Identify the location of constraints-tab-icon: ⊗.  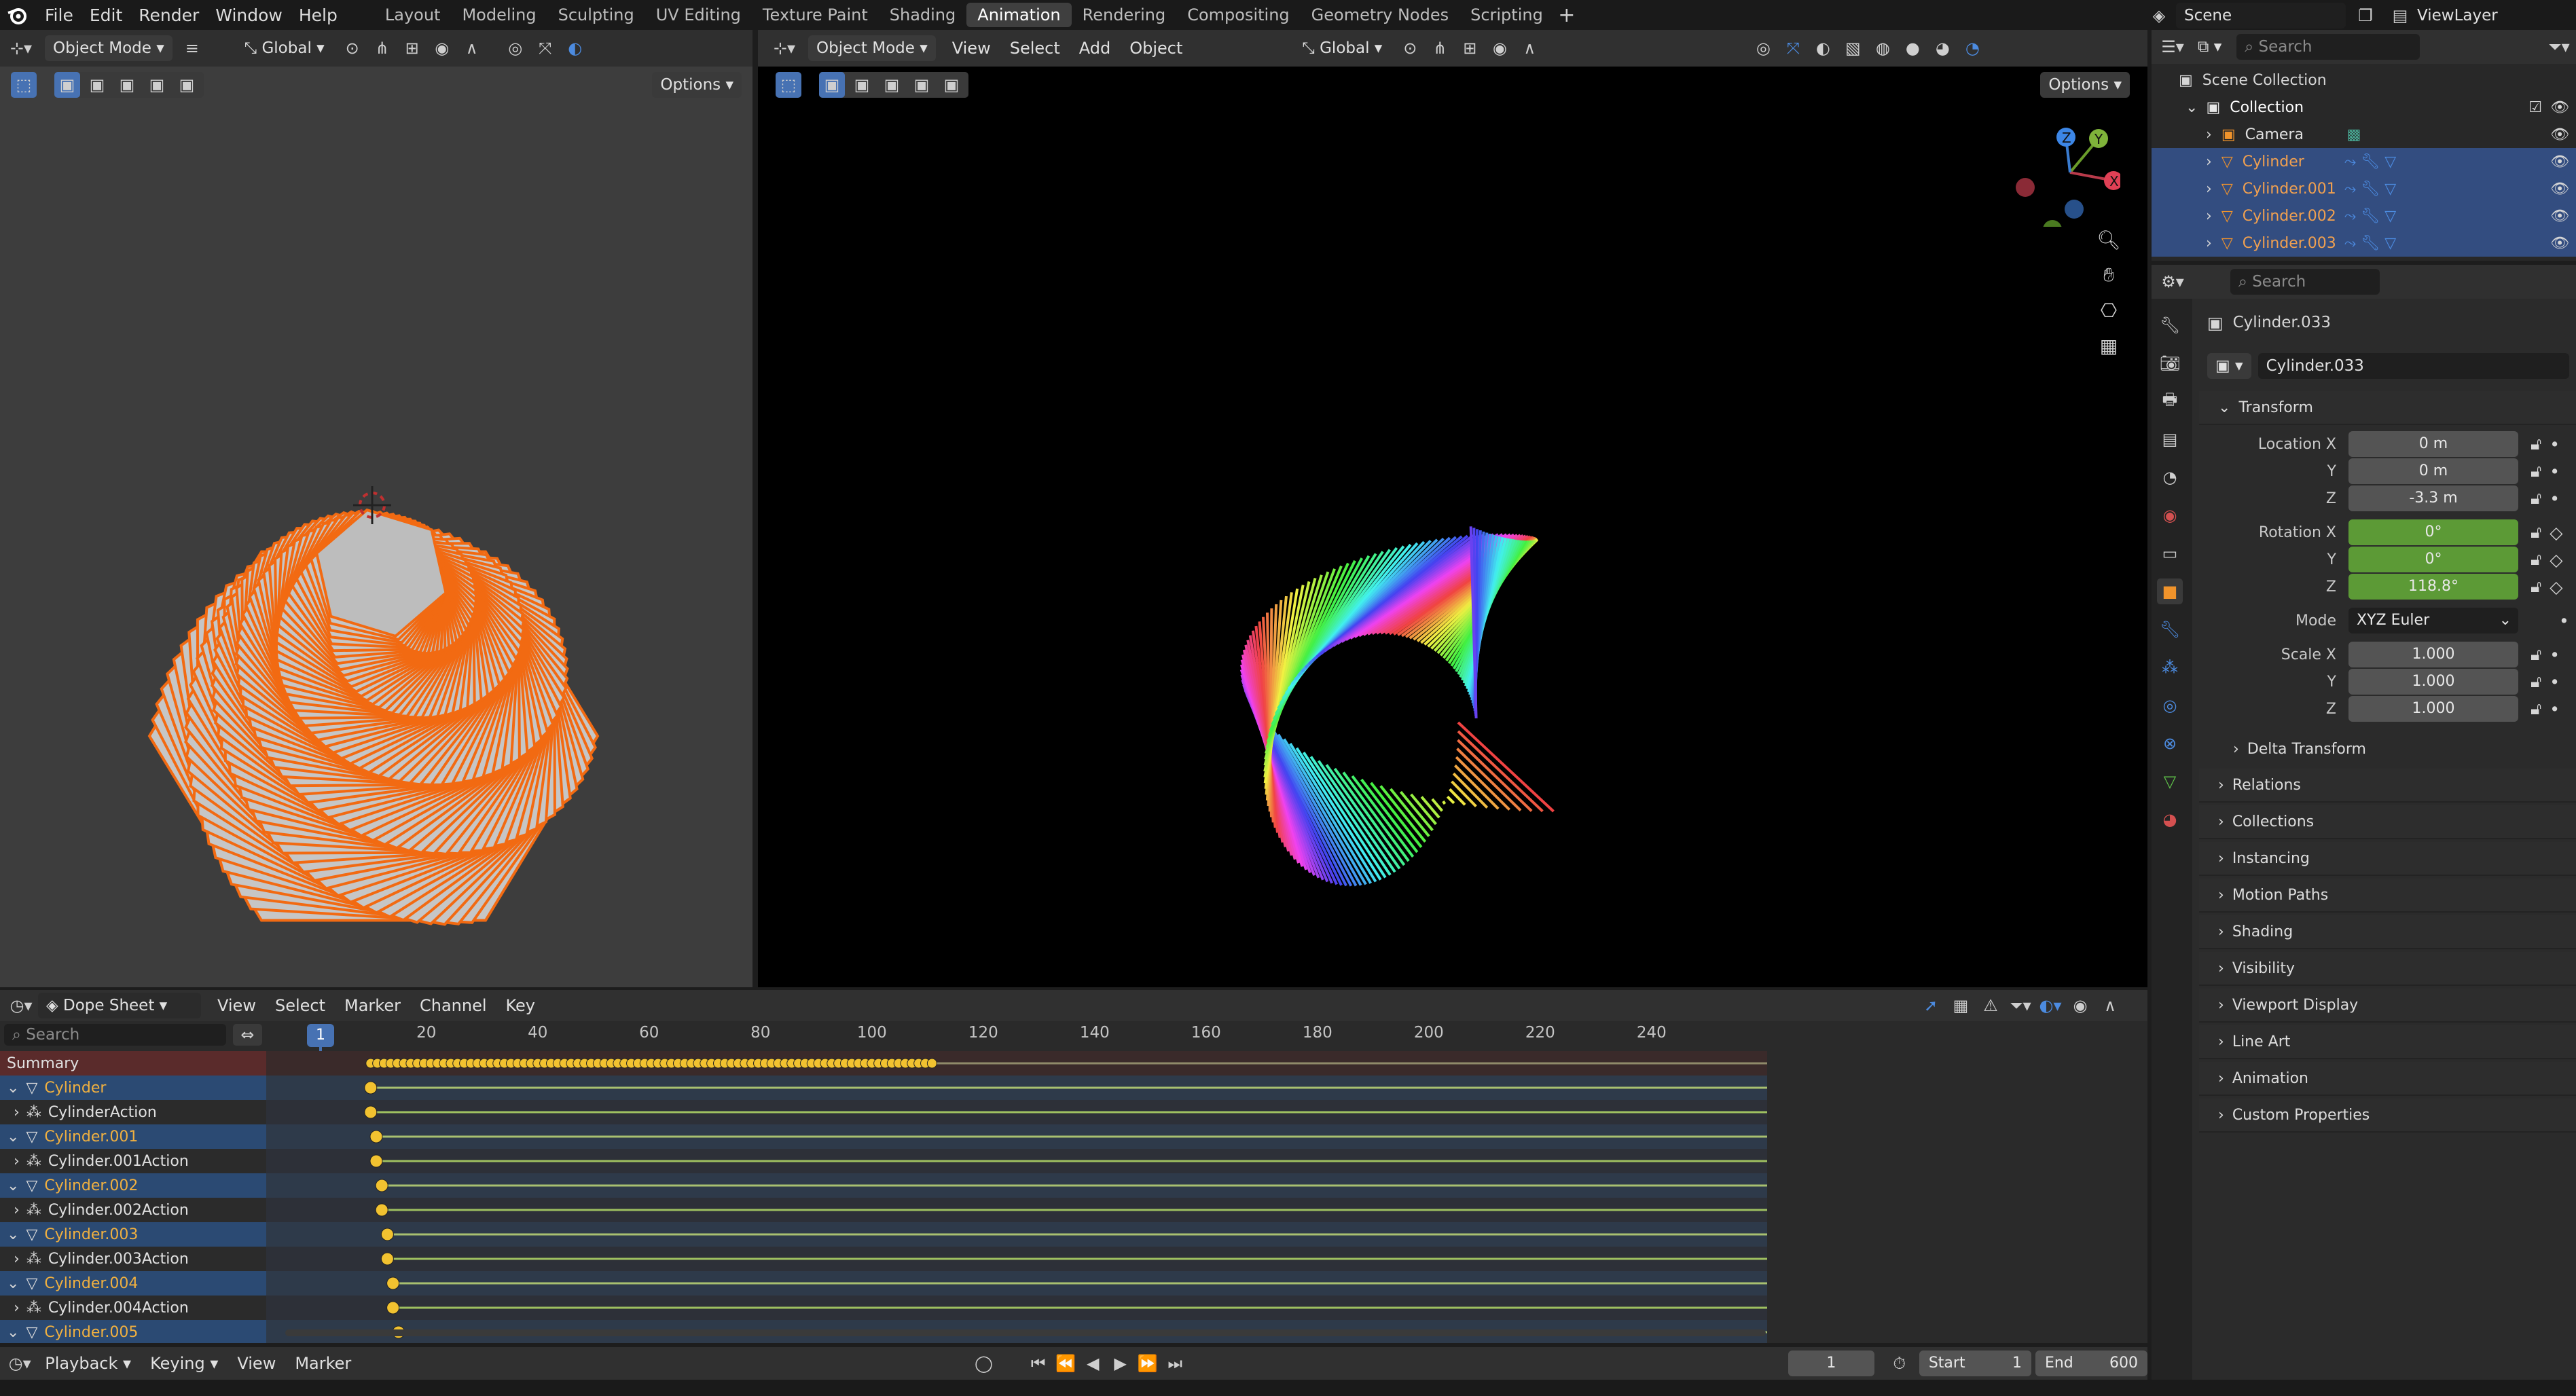
(2170, 743).